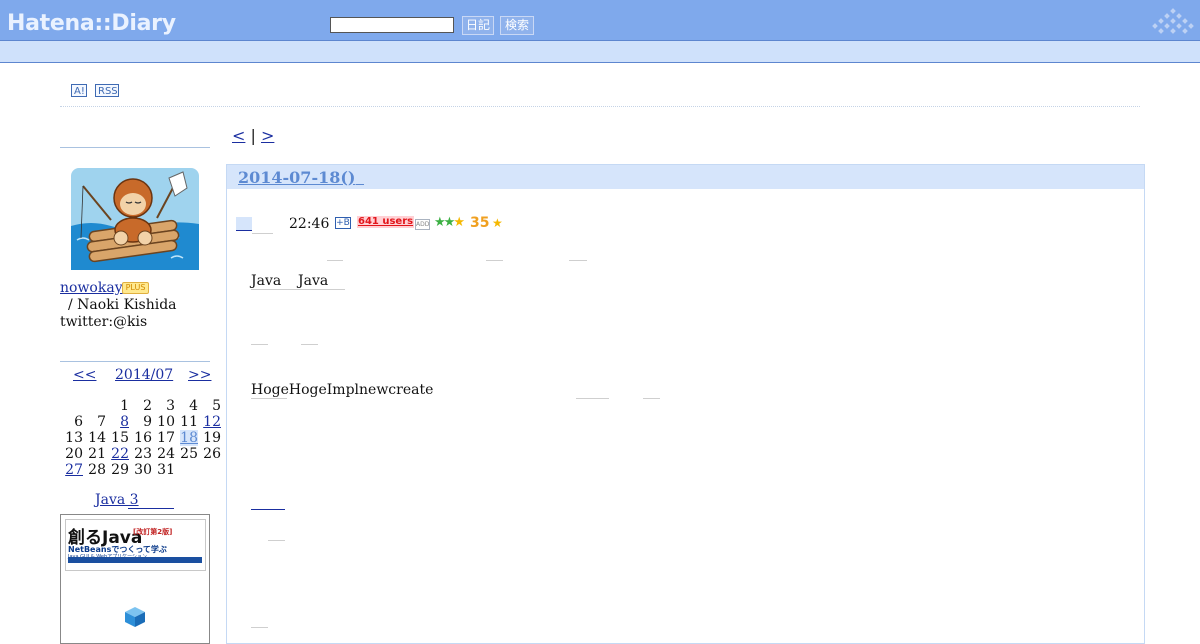 The width and height of the screenshot is (1200, 644). Describe the element at coordinates (517, 25) in the screenshot. I see `search-button: 検索` at that location.